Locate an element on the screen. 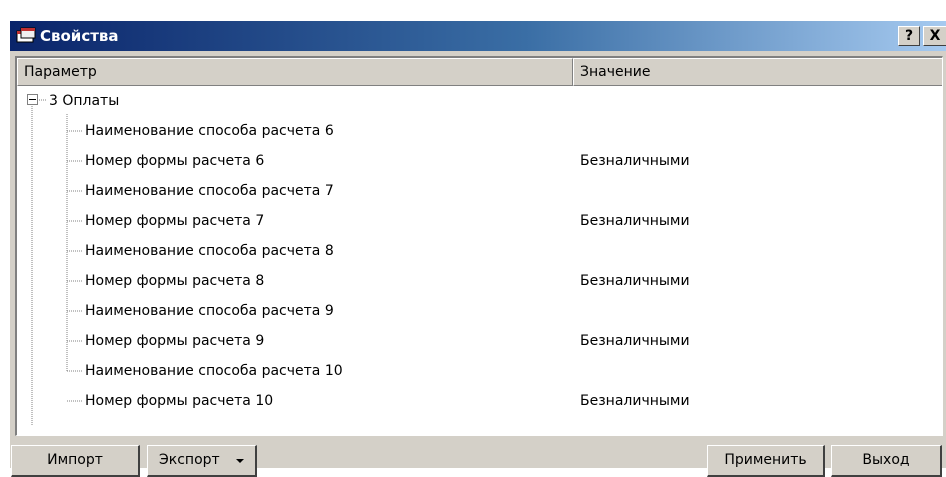 The image size is (946, 477). column-headers: Параметр Значение is located at coordinates (479, 72).